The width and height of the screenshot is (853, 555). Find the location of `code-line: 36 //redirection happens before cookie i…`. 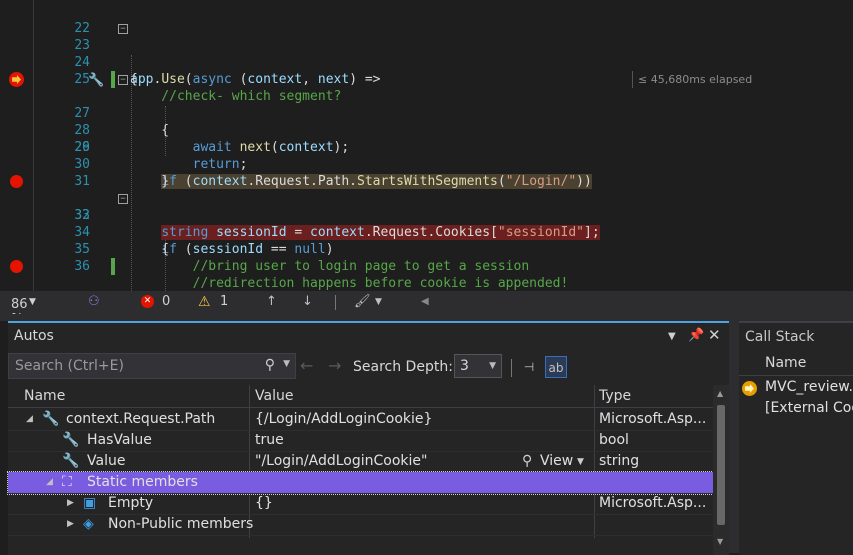

code-line: 36 //redirection happens before cookie i… is located at coordinates (426, 266).